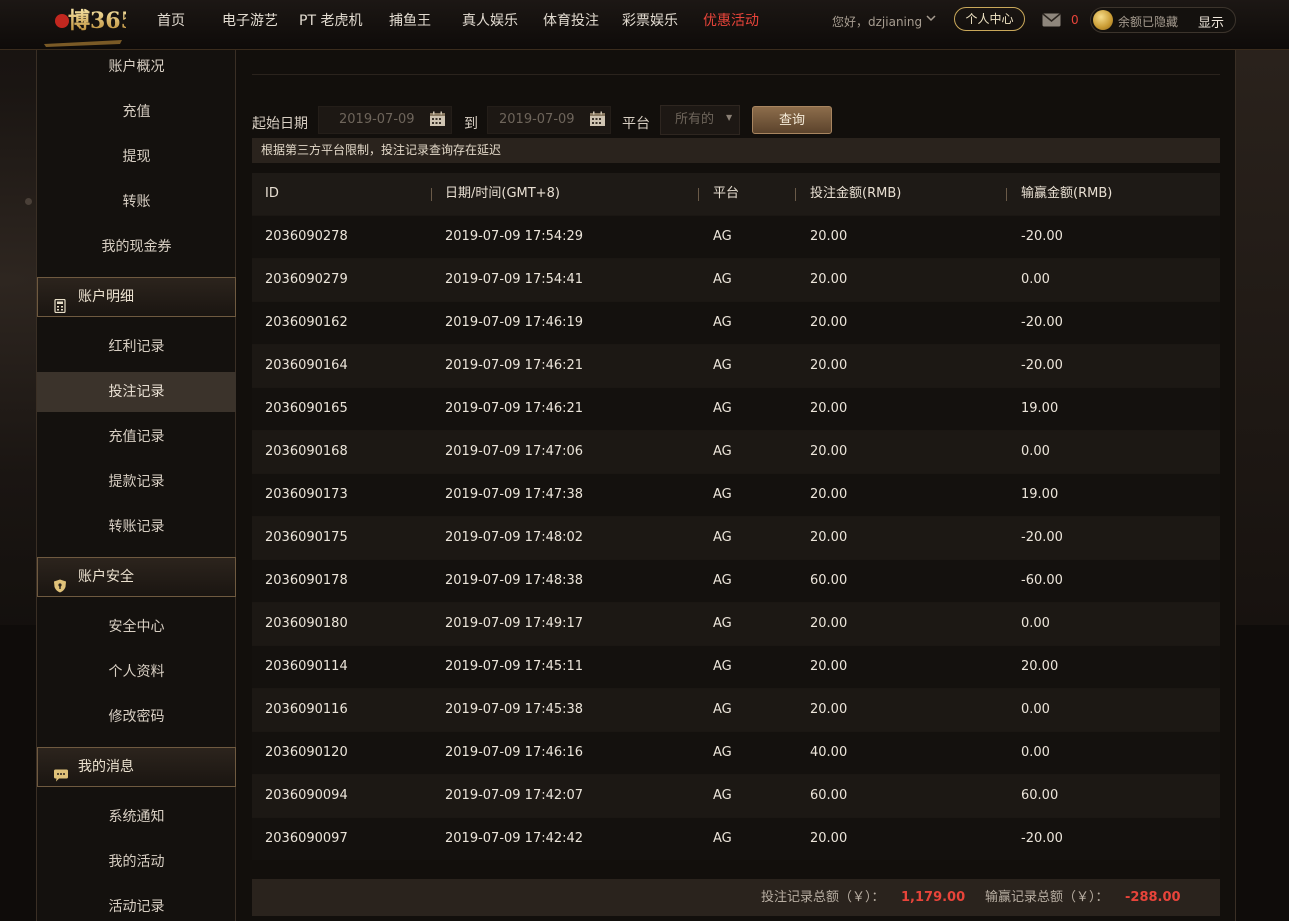 This screenshot has height=921, width=1289. Describe the element at coordinates (931, 19) in the screenshot. I see `chevron-down-icon` at that location.